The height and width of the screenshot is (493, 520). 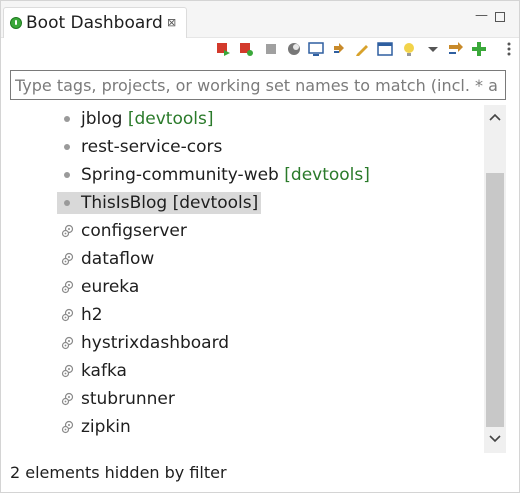 I want to click on refresh-icon, so click(x=294, y=49).